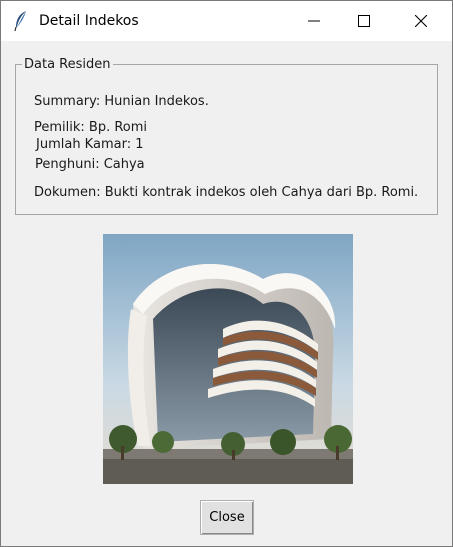  What do you see at coordinates (227, 517) in the screenshot?
I see `close-button: Close` at bounding box center [227, 517].